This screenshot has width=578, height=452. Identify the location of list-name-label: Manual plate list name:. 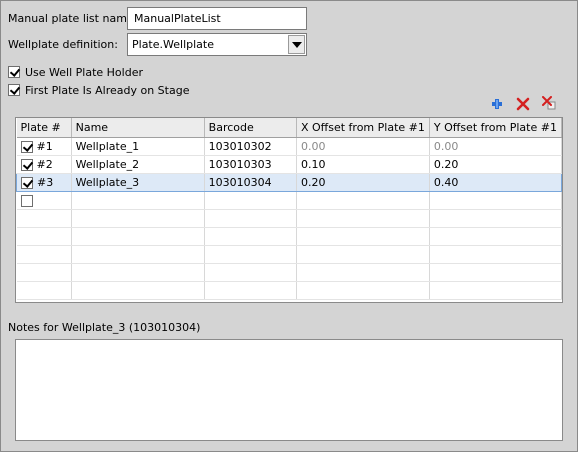
(73, 18).